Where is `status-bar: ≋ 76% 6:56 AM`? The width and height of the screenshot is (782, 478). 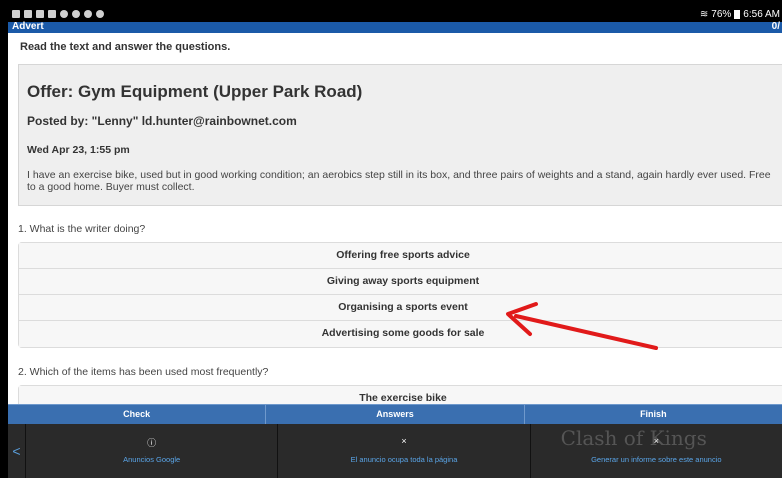 status-bar: ≋ 76% 6:56 AM is located at coordinates (395, 15).